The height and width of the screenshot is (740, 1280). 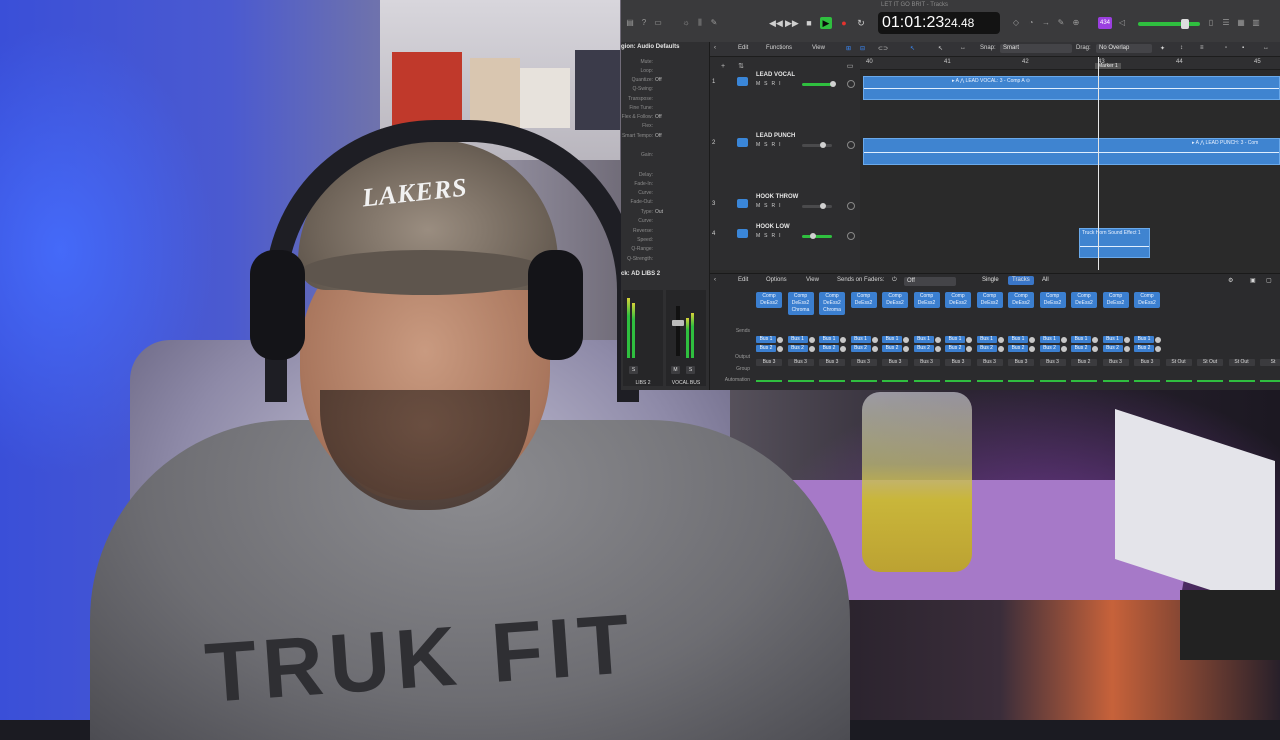 What do you see at coordinates (862, 48) in the screenshot?
I see `flex-icon: ⊟` at bounding box center [862, 48].